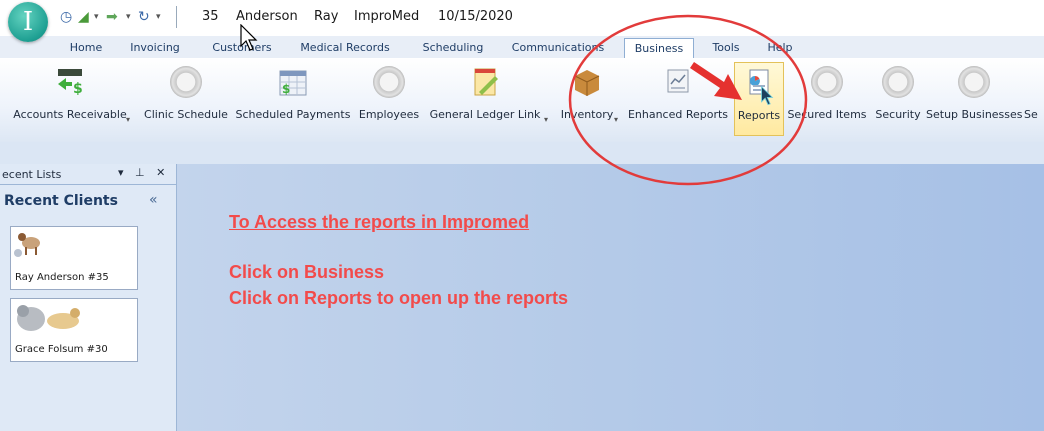 The width and height of the screenshot is (1044, 431). I want to click on setup-businesses-button: Setup Businesses, so click(974, 98).